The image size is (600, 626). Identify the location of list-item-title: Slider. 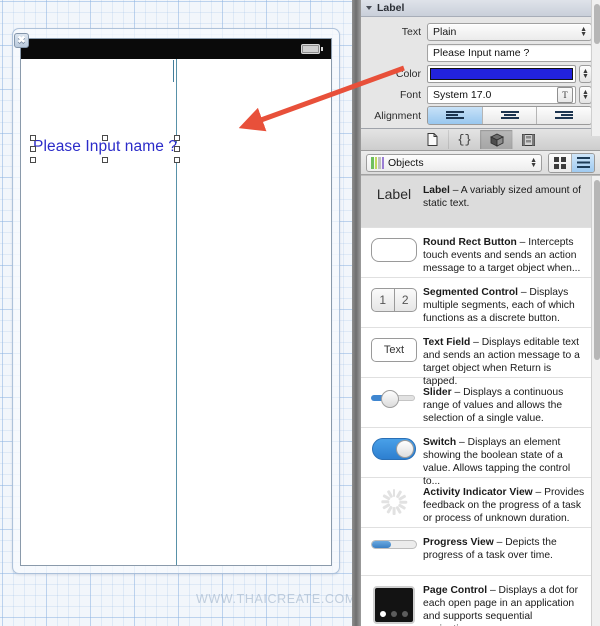
(437, 392).